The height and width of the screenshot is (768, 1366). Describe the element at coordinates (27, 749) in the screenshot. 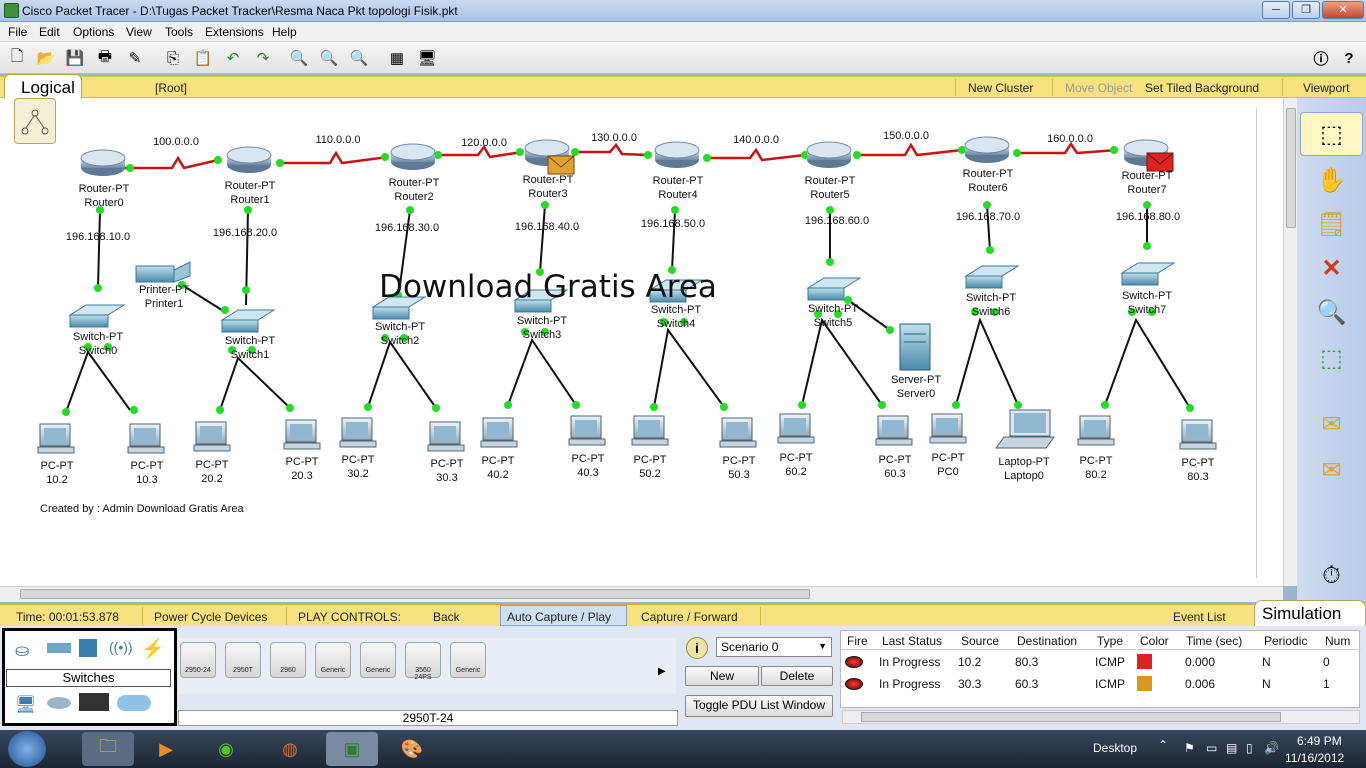

I see `start-button` at that location.